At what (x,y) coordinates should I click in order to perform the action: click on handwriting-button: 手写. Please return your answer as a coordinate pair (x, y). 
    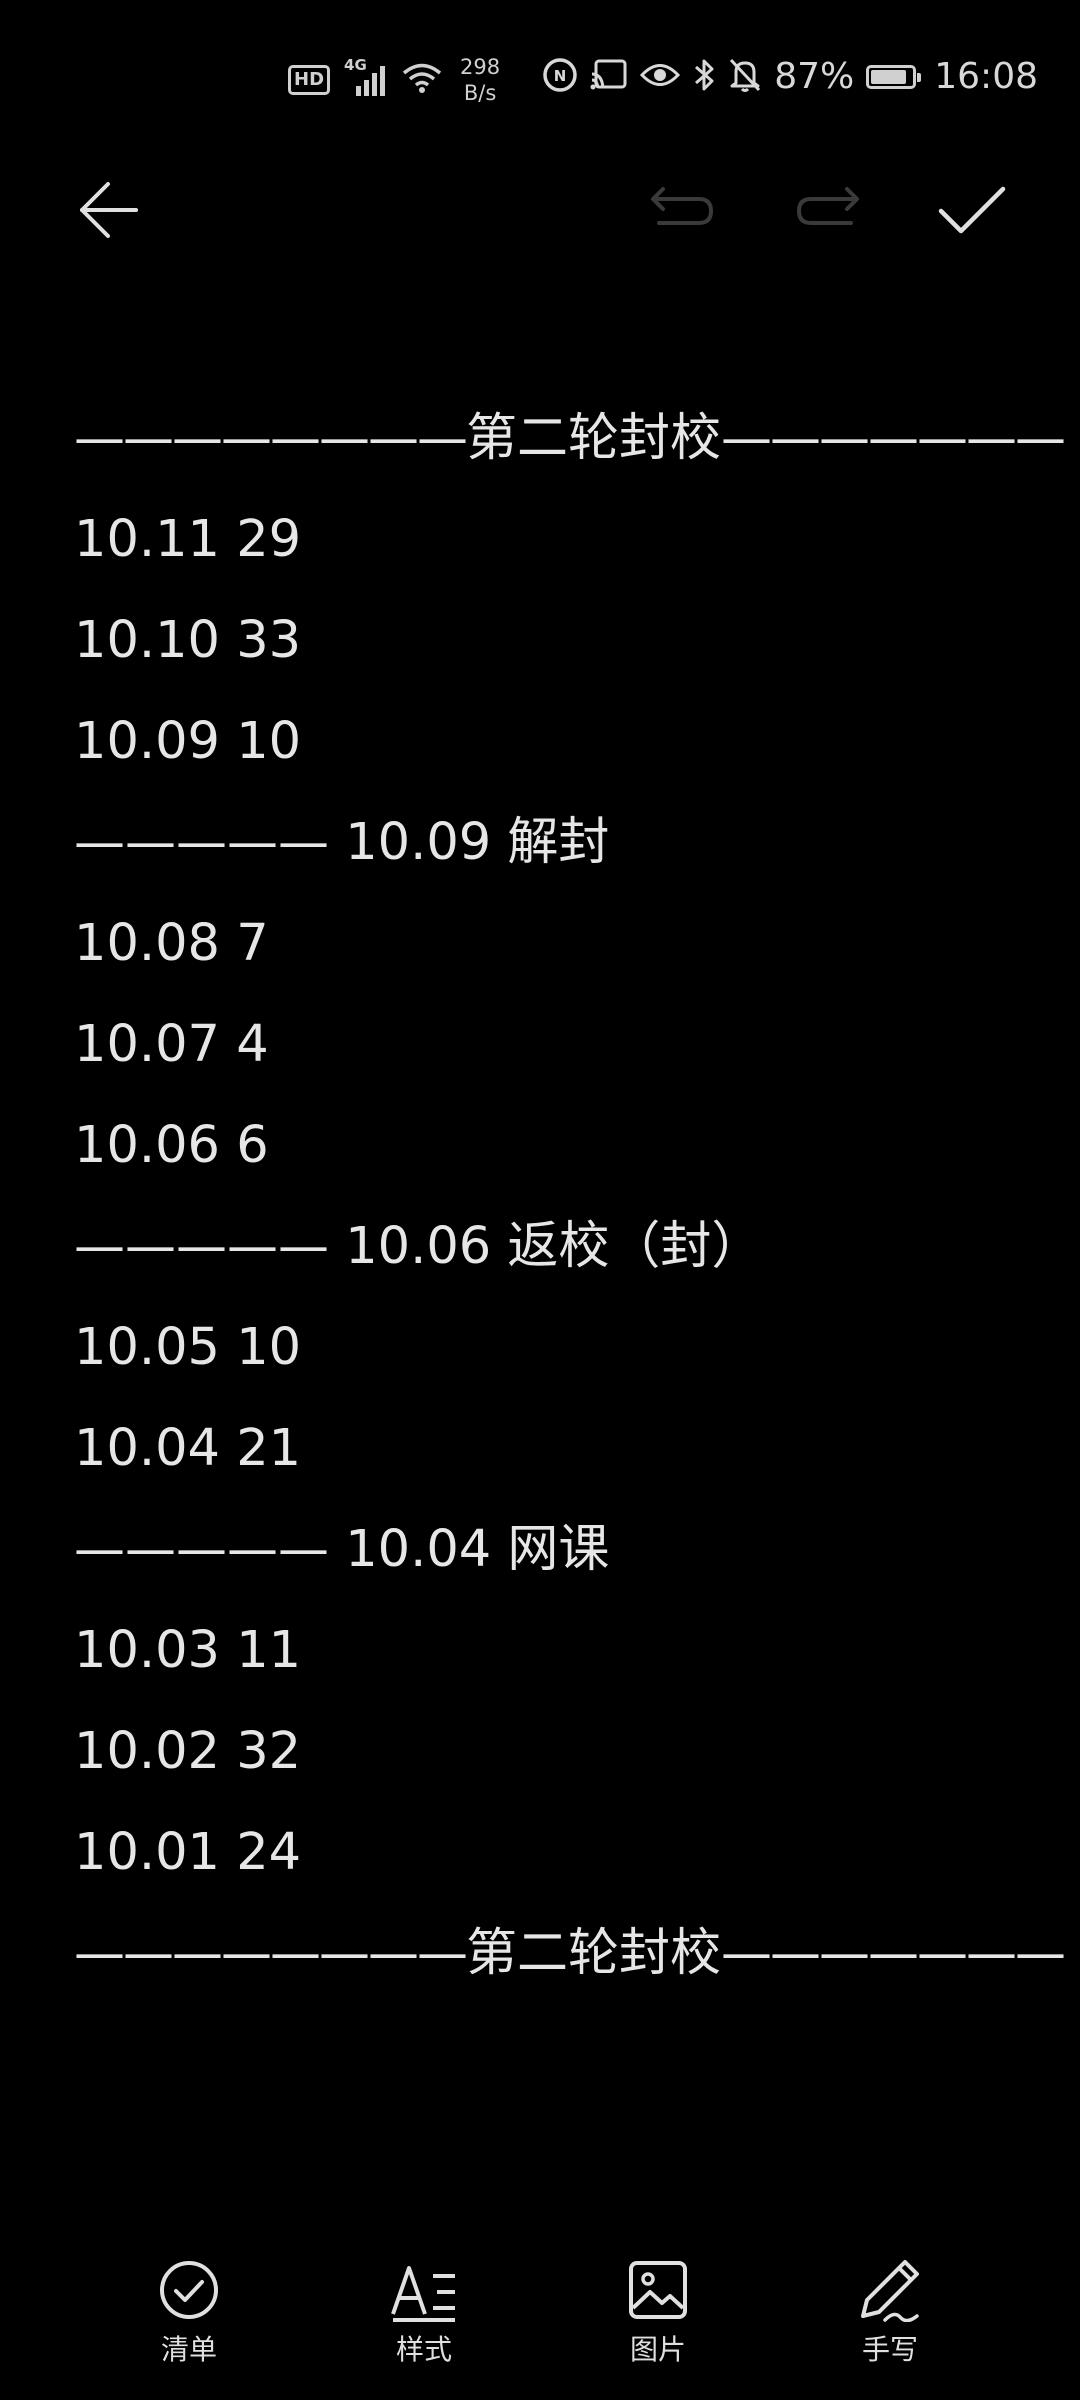
    Looking at the image, I should click on (890, 2313).